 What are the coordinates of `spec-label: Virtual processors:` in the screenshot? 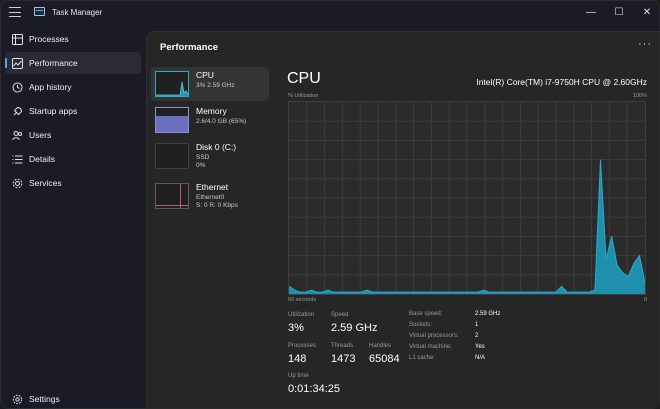 It's located at (434, 336).